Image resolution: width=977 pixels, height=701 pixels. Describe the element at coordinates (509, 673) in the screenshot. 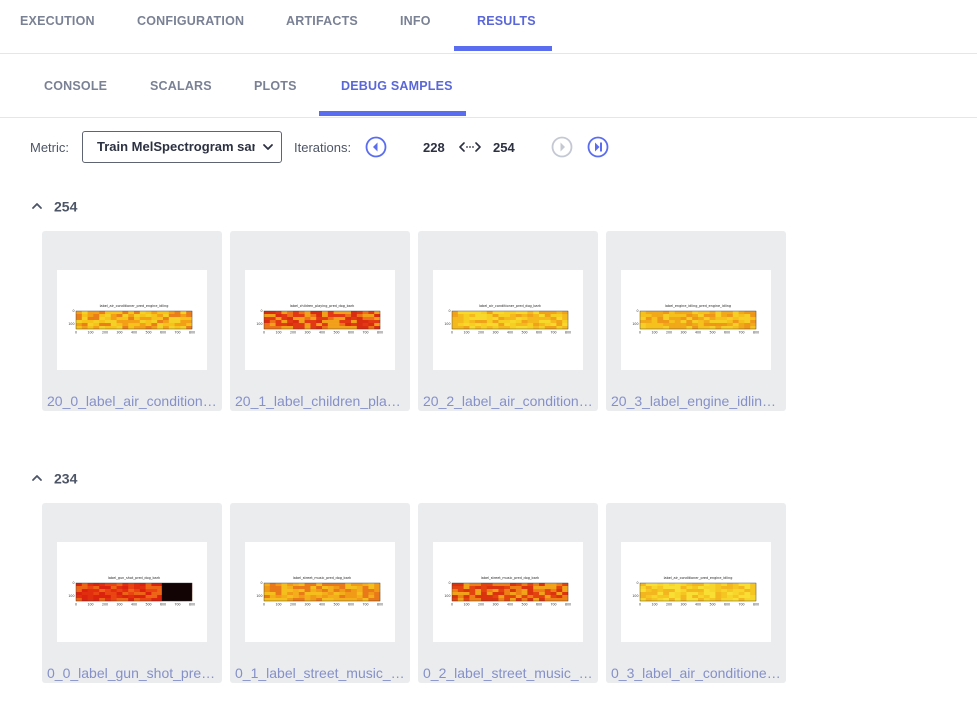

I see `sample-label: 0_2_label_street_music_pred_dog_bark` at that location.